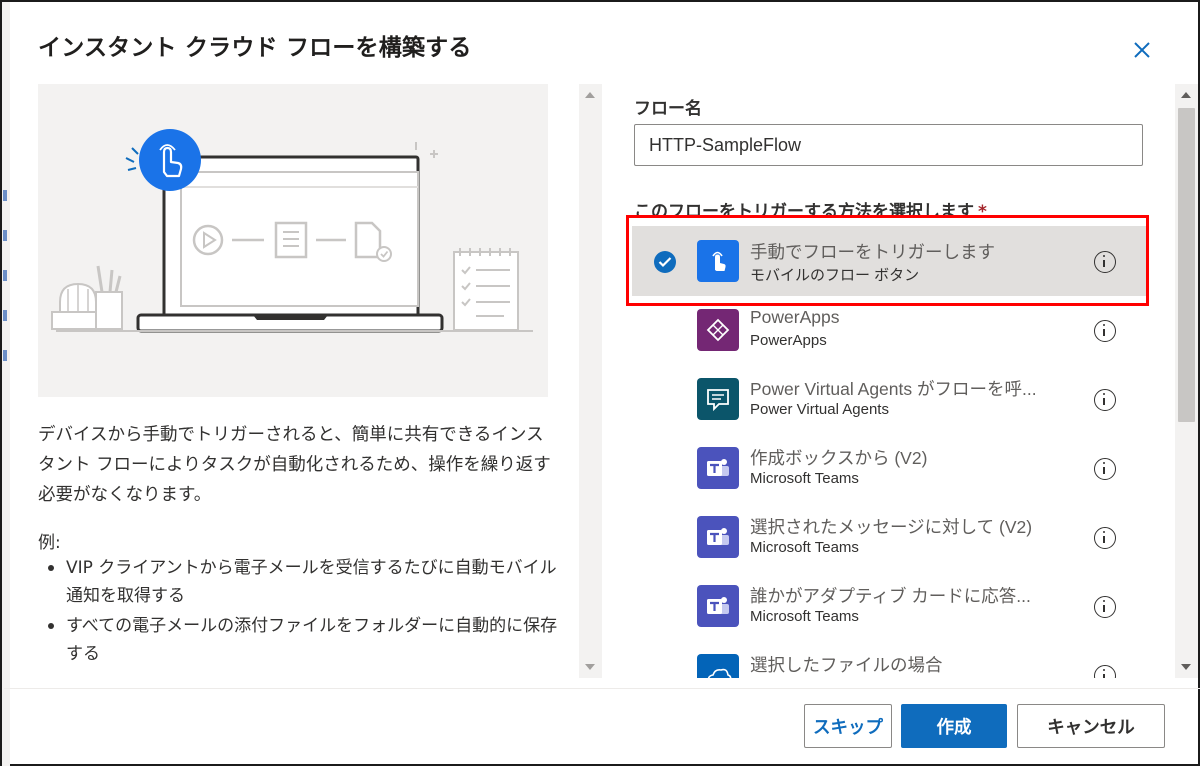 The image size is (1200, 766). I want to click on flow-name-input, so click(888, 145).